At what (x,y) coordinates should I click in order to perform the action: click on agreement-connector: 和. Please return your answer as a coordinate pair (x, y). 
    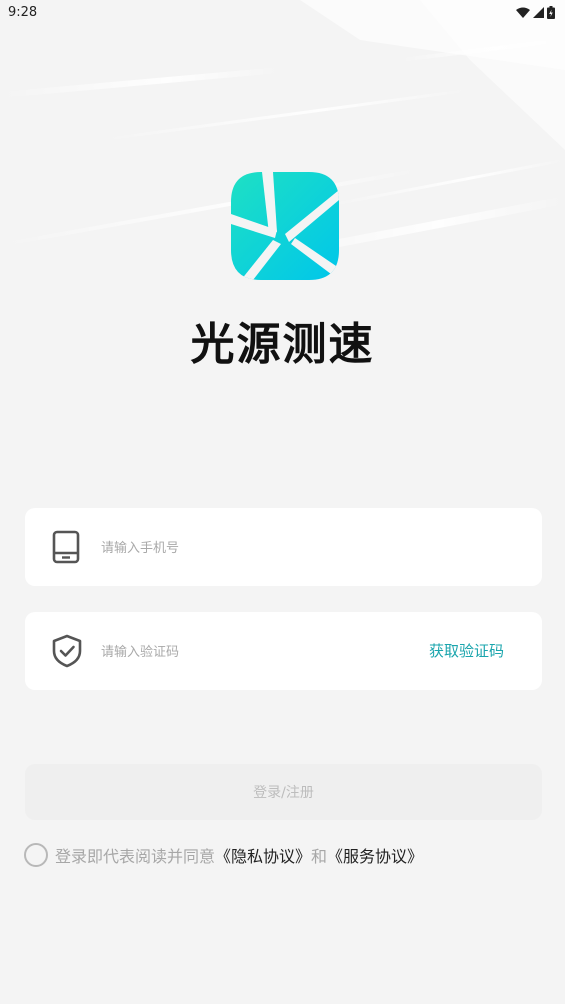
    Looking at the image, I should click on (319, 856).